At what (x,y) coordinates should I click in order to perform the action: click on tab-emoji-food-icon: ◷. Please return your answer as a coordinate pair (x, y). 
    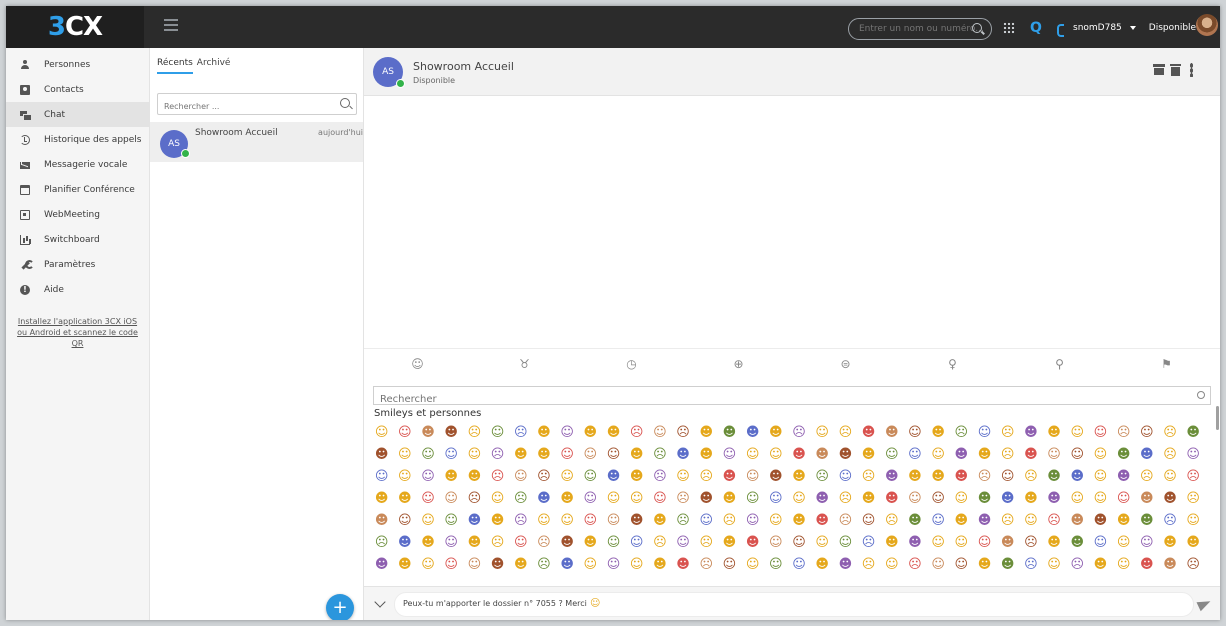
    Looking at the image, I should click on (631, 363).